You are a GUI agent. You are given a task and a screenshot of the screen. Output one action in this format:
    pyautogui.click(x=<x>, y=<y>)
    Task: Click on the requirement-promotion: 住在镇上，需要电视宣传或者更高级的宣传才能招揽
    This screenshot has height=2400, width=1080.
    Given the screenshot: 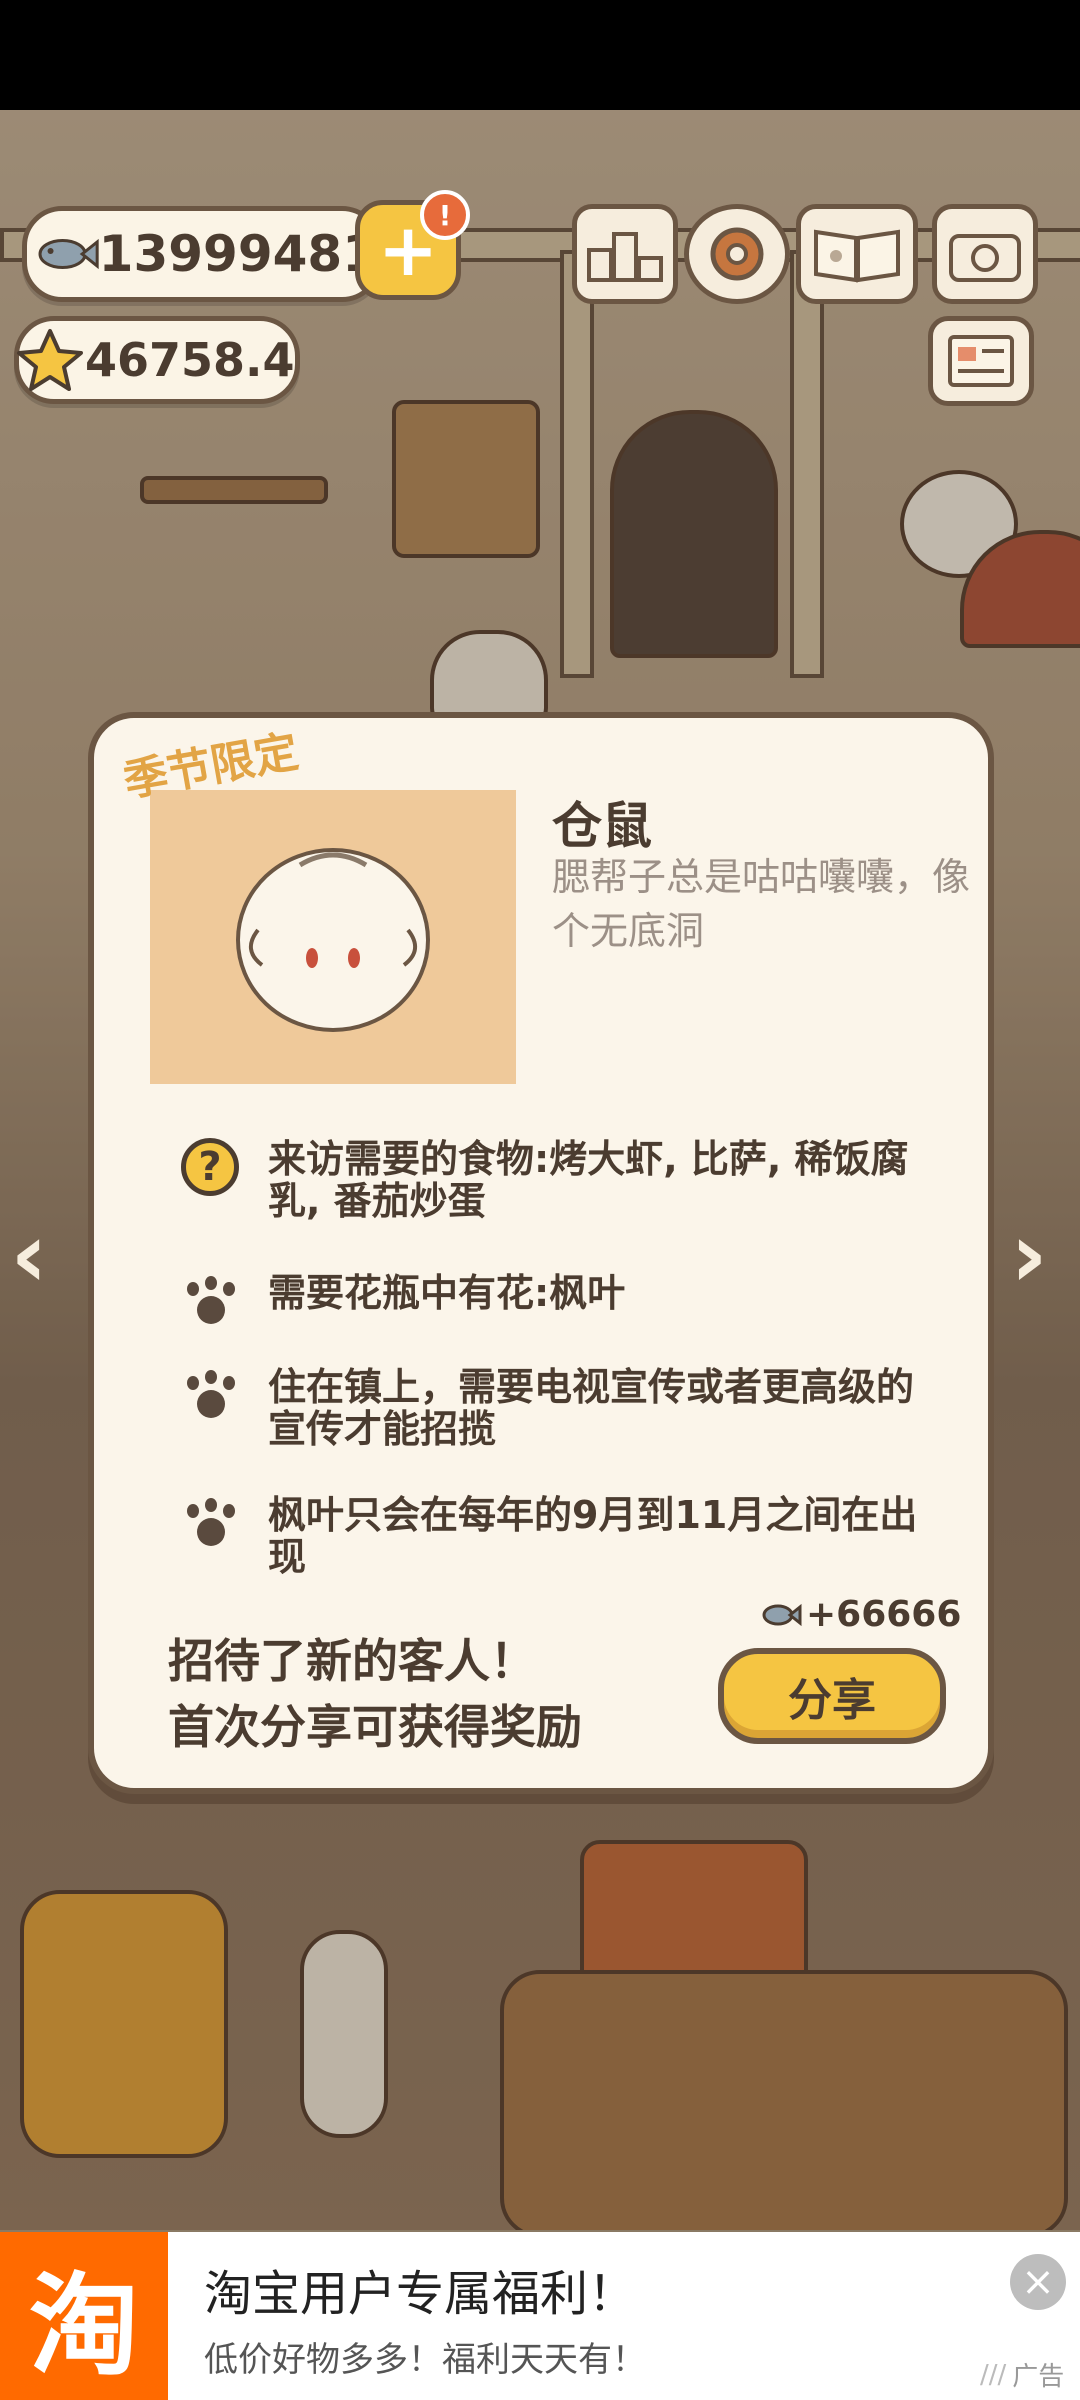 What is the action you would take?
    pyautogui.click(x=559, y=1408)
    